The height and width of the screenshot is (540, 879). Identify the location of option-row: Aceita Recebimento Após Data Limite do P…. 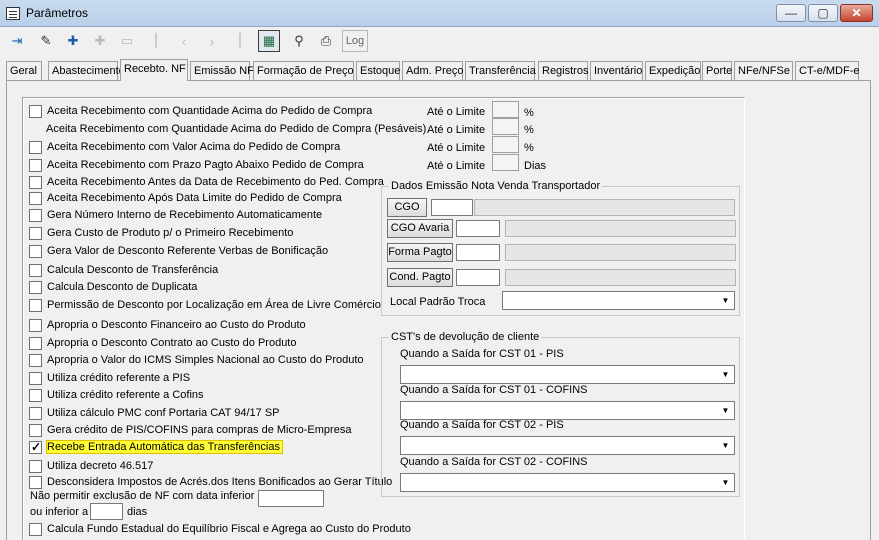
(185, 198).